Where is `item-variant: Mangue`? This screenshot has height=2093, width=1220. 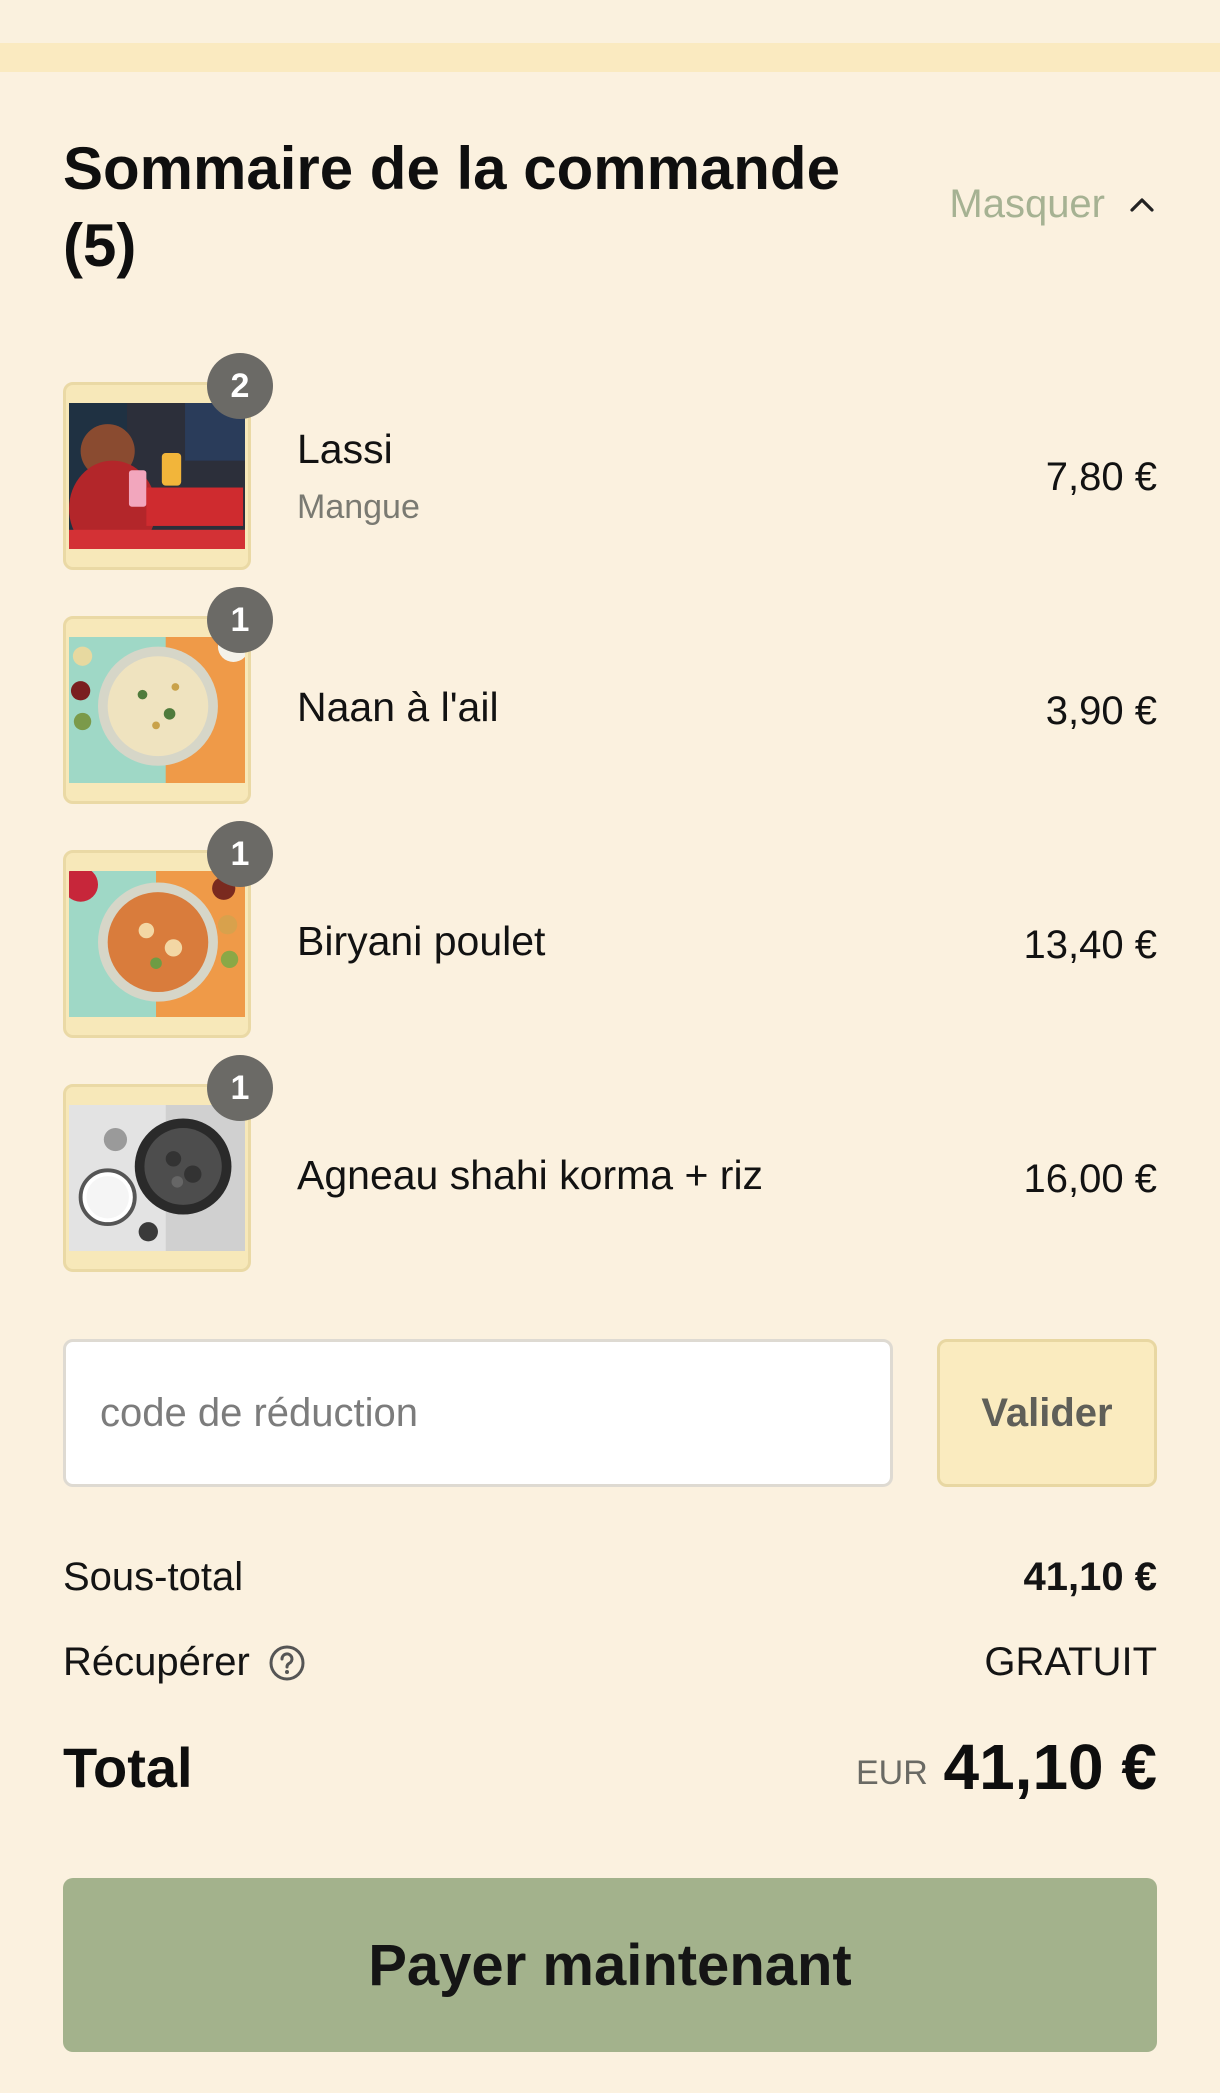 item-variant: Mangue is located at coordinates (358, 507).